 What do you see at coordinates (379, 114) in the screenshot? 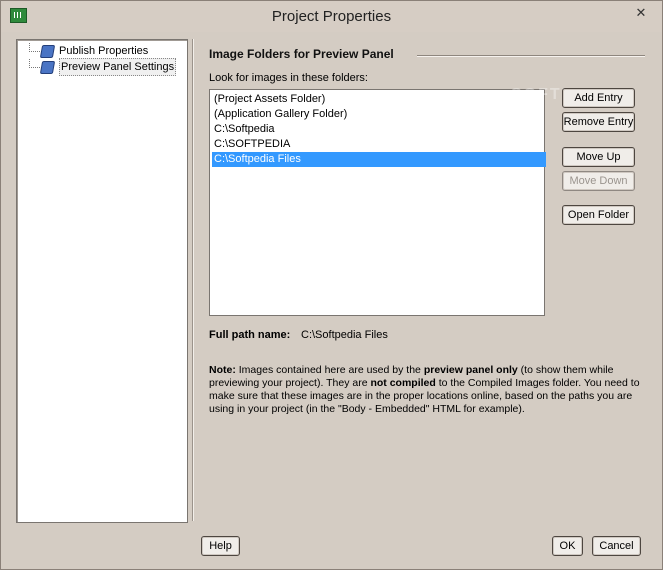
I see `folder-list-item: (Application Gallery Folder)` at bounding box center [379, 114].